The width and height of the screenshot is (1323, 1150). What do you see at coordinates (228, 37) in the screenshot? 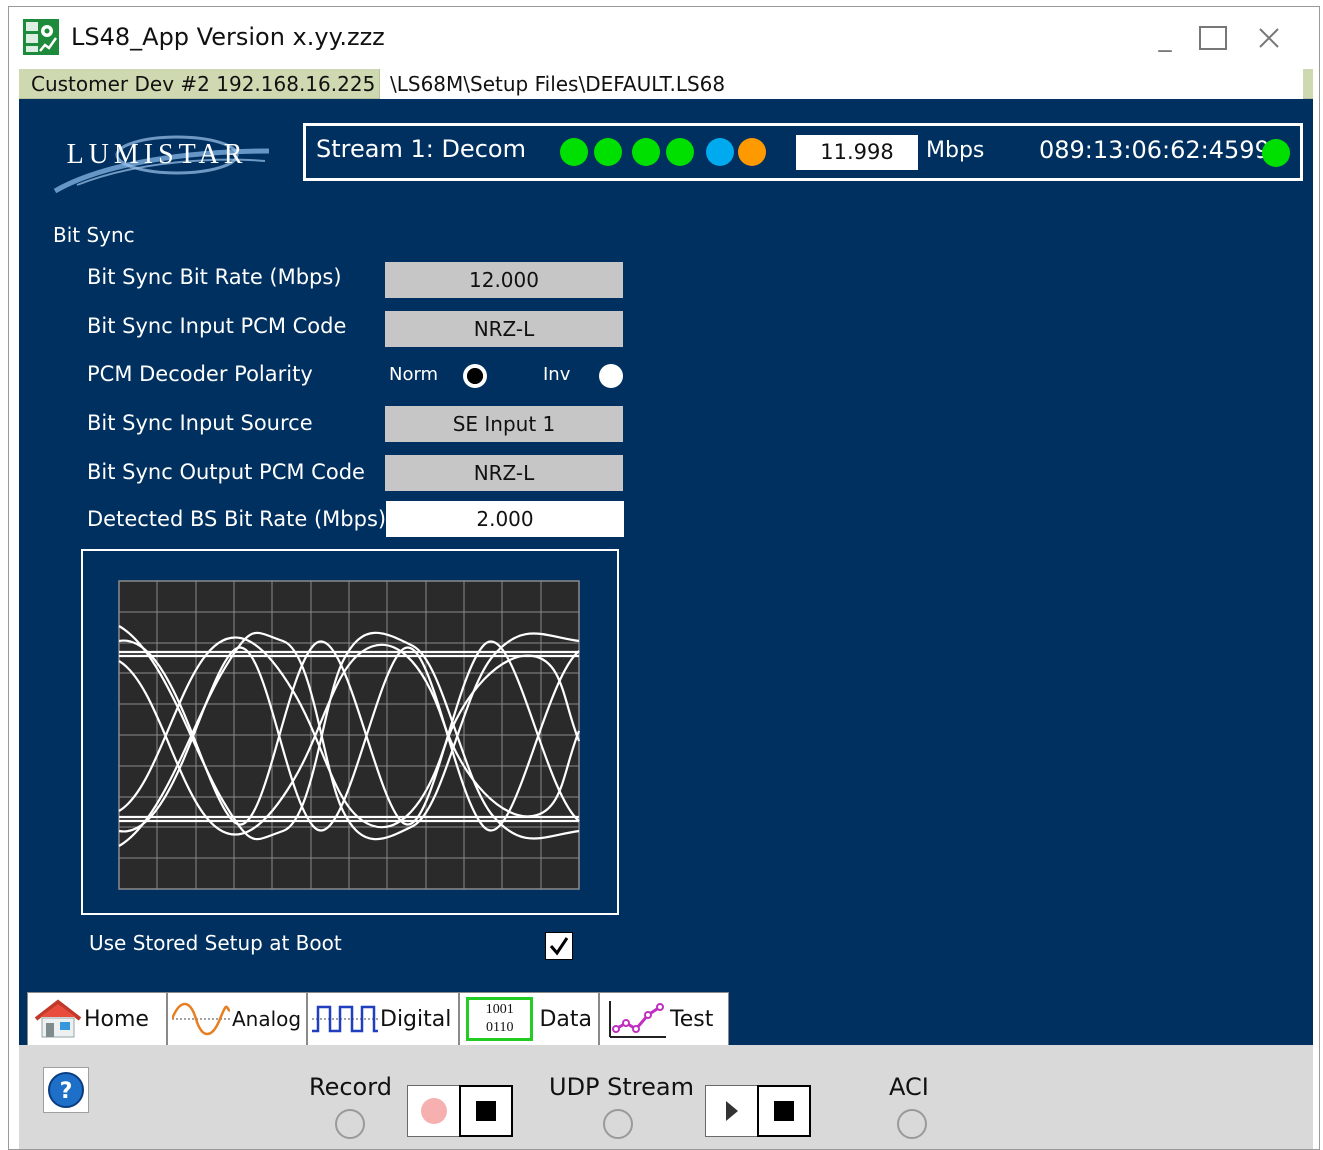
I see `window-title: LS48_App Version x.yy.zzz` at bounding box center [228, 37].